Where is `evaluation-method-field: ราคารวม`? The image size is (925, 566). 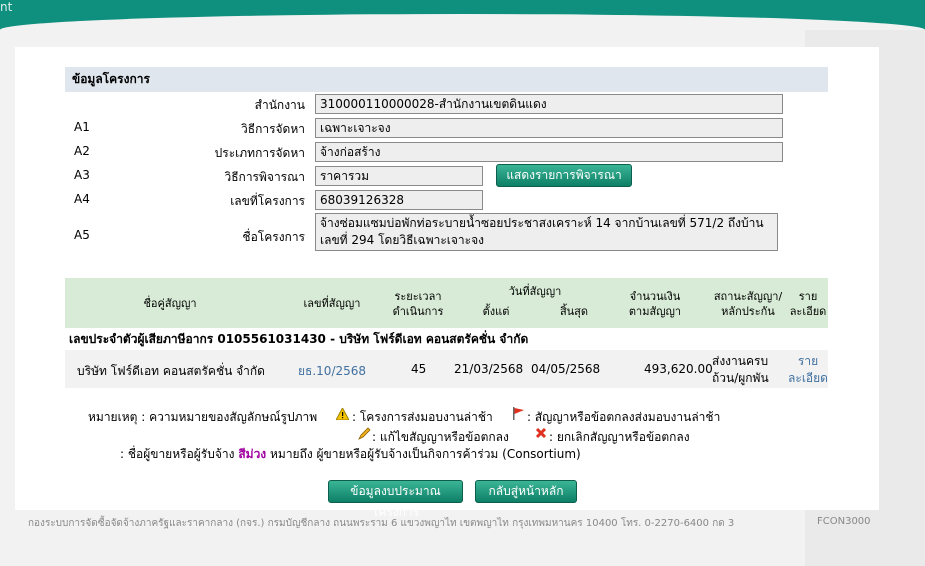
evaluation-method-field: ราคารวม is located at coordinates (399, 176).